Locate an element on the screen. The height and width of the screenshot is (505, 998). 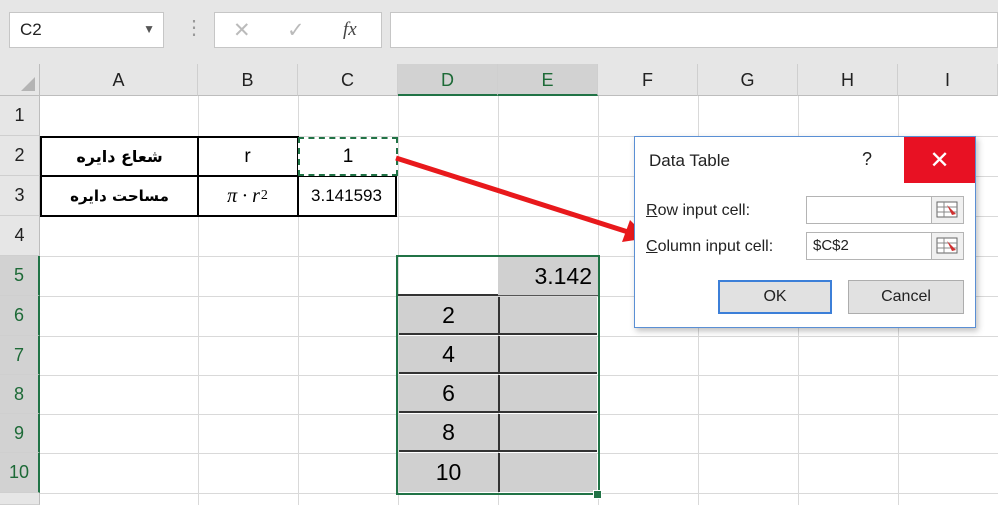
row-input-label: Row input cell: is located at coordinates (698, 211).